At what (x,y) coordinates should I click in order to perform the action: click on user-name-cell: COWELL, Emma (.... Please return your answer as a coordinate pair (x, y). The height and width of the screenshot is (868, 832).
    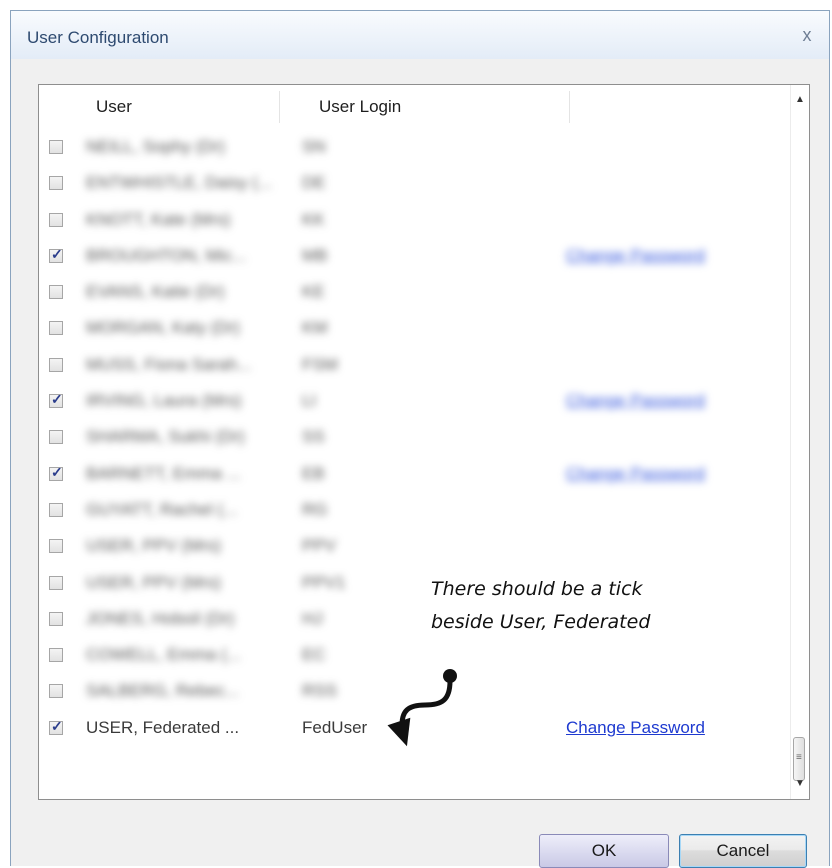
    Looking at the image, I should click on (163, 655).